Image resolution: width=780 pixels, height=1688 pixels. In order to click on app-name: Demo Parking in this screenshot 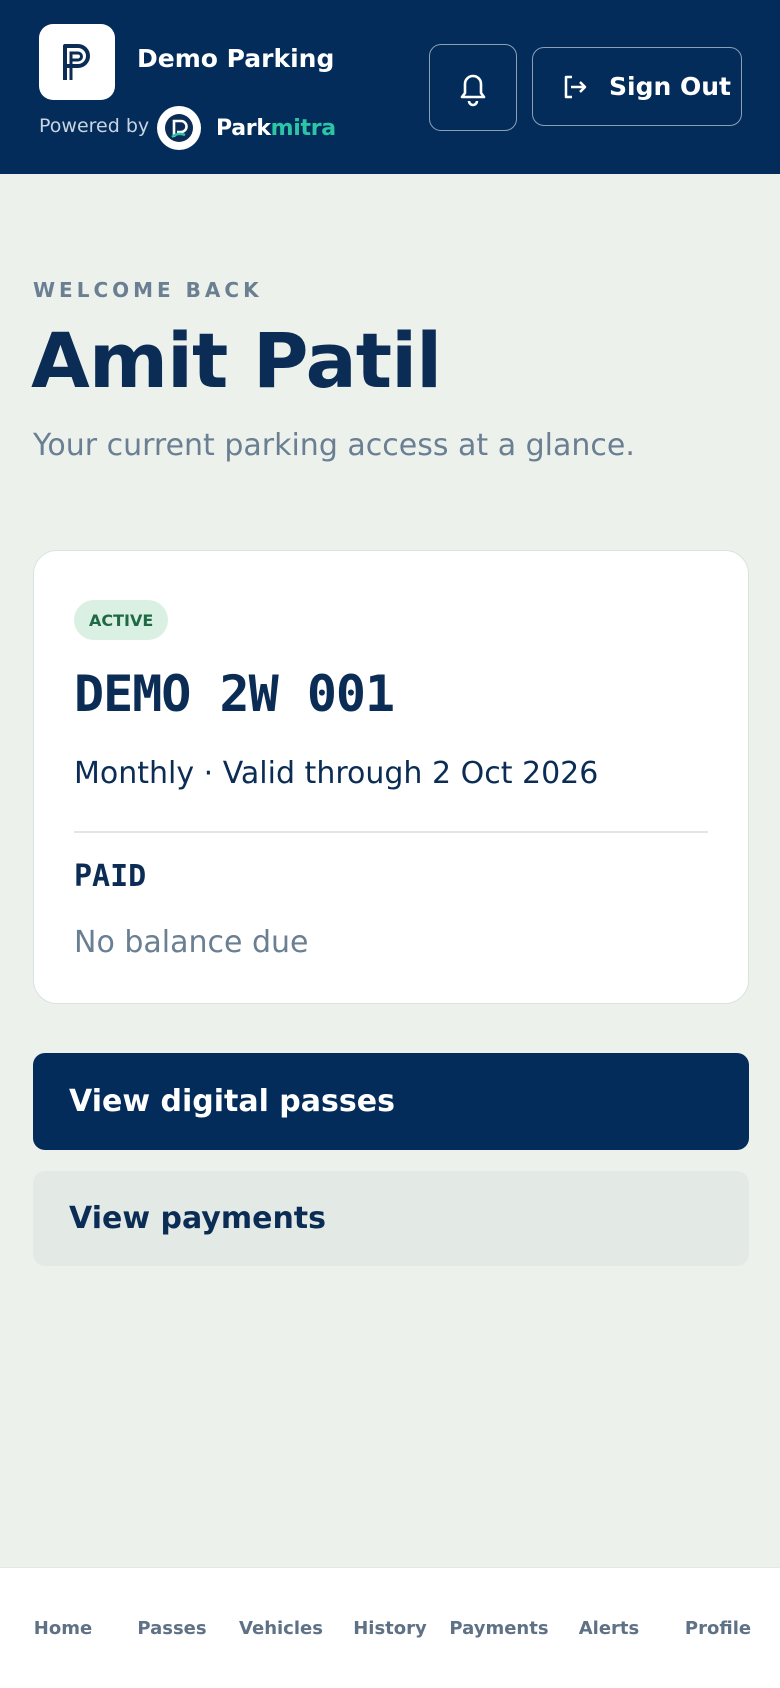, I will do `click(236, 58)`.